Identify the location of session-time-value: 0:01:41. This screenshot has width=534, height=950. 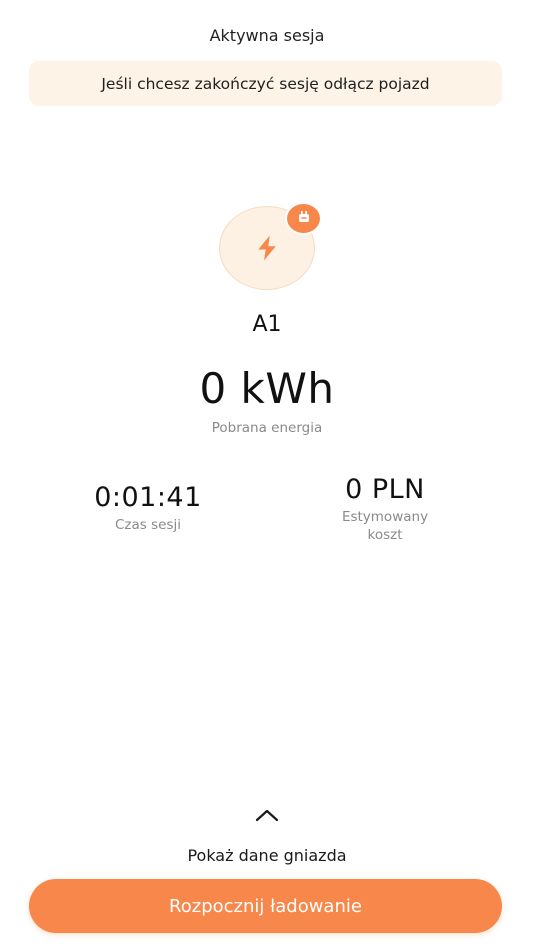
(148, 497).